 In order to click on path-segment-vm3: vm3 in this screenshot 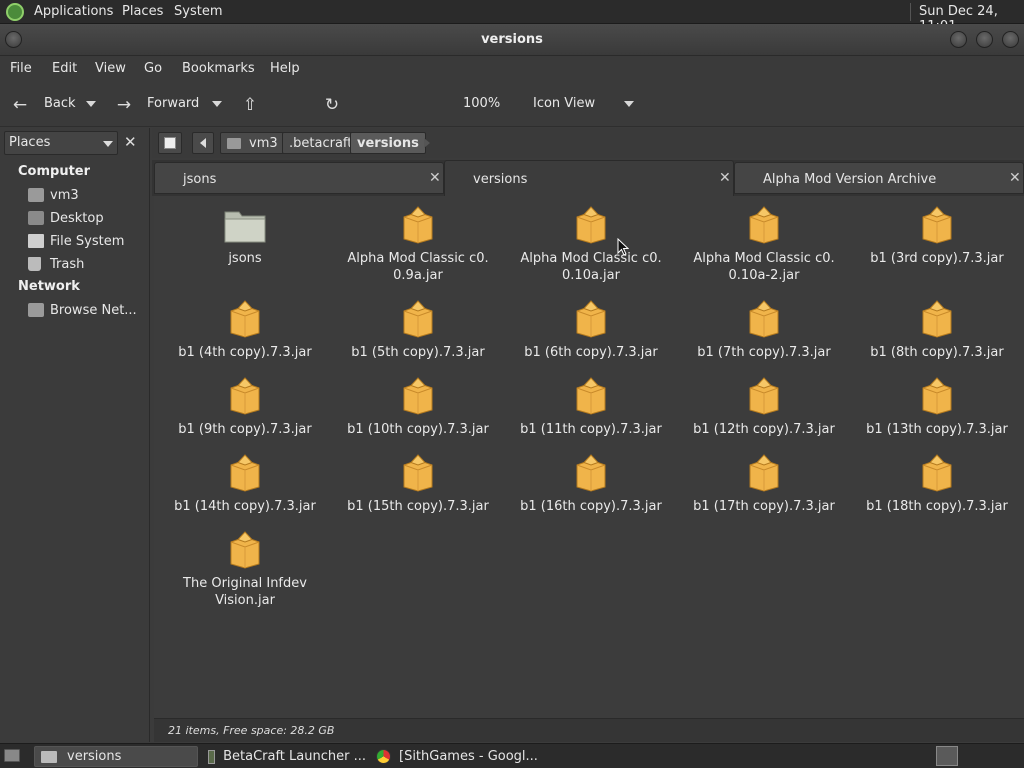, I will do `click(252, 143)`.